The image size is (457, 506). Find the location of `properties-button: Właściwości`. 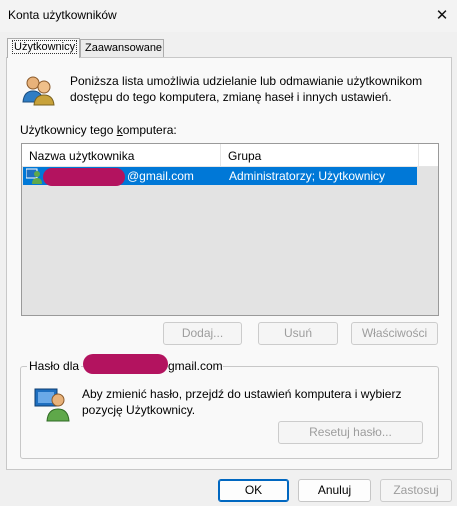

properties-button: Właściwości is located at coordinates (394, 333).